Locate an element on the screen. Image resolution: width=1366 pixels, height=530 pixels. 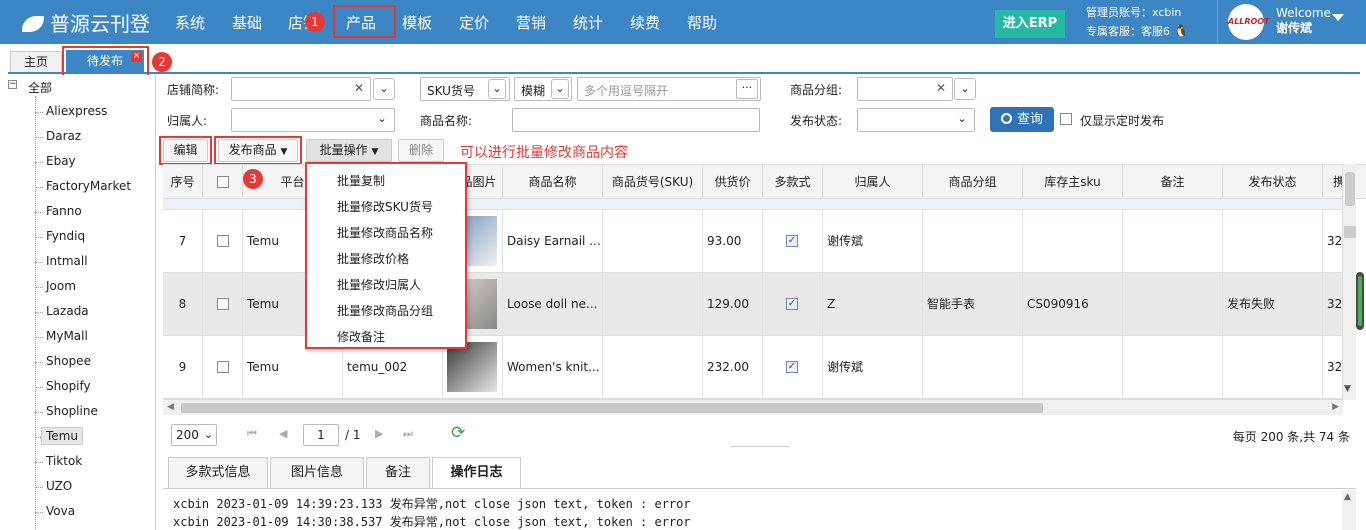
sku-input: 多个用逗号隔开 ··· is located at coordinates (669, 89).